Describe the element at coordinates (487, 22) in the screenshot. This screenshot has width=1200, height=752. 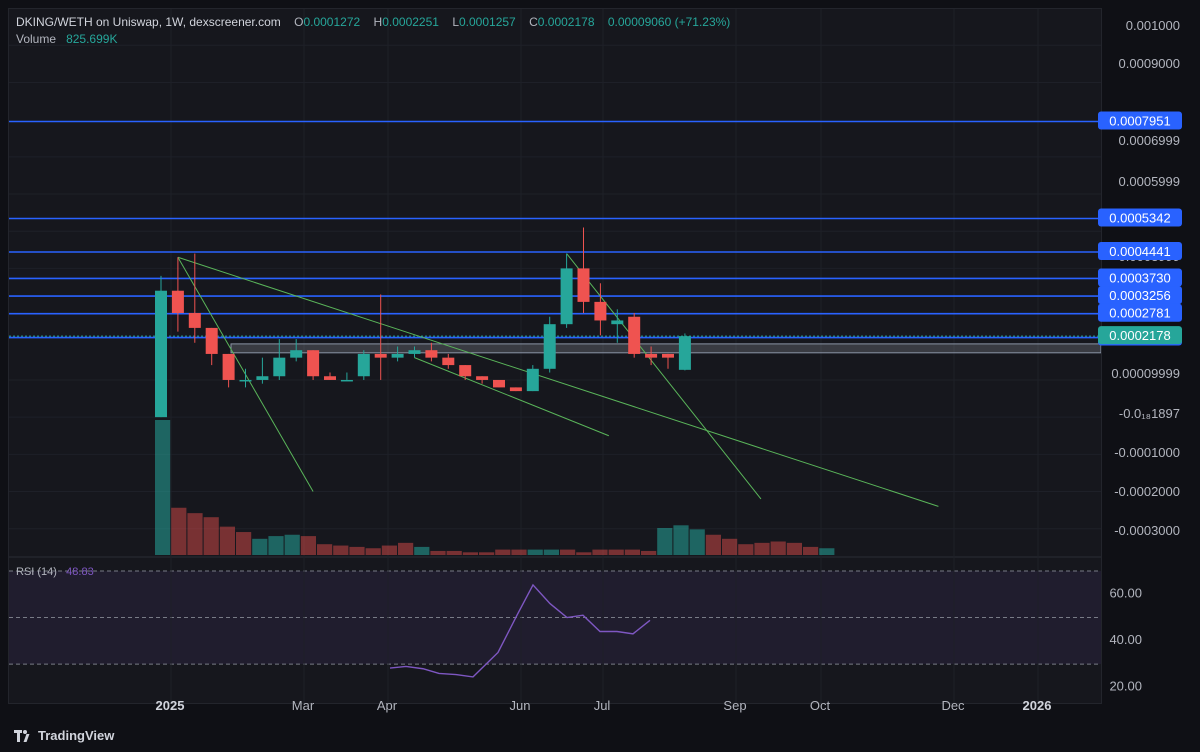
I see `low-value: 0.0001257` at that location.